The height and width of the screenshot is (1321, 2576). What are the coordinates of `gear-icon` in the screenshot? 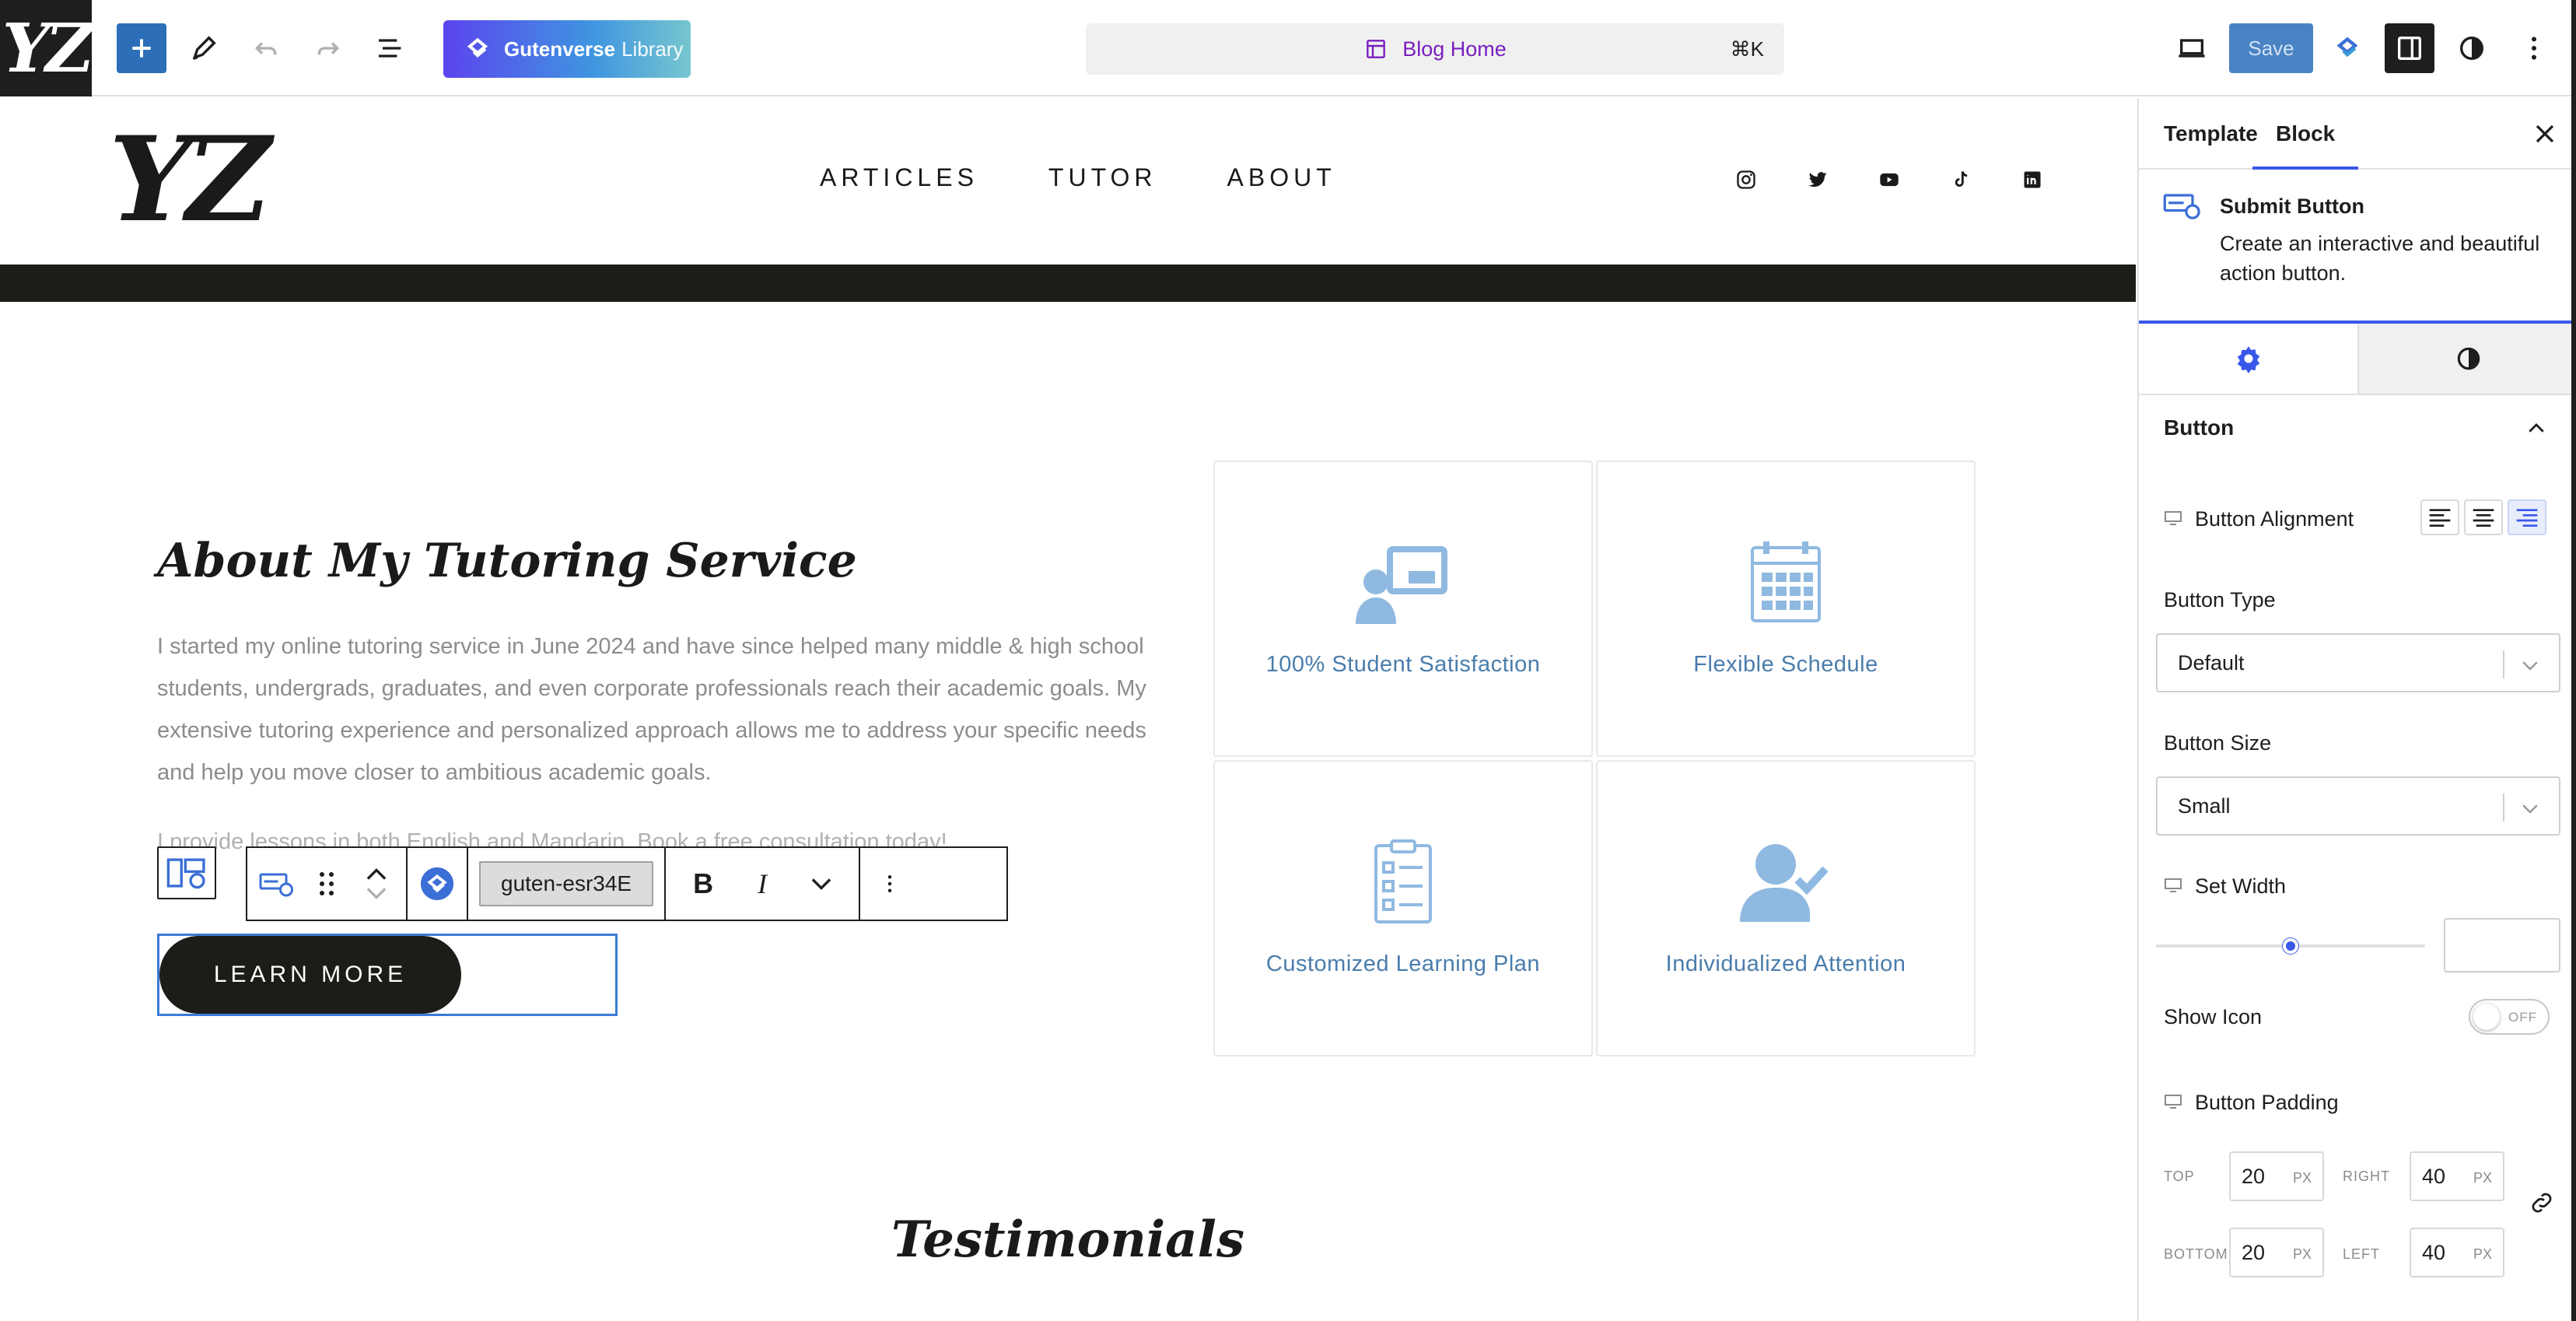 It's located at (2248, 359).